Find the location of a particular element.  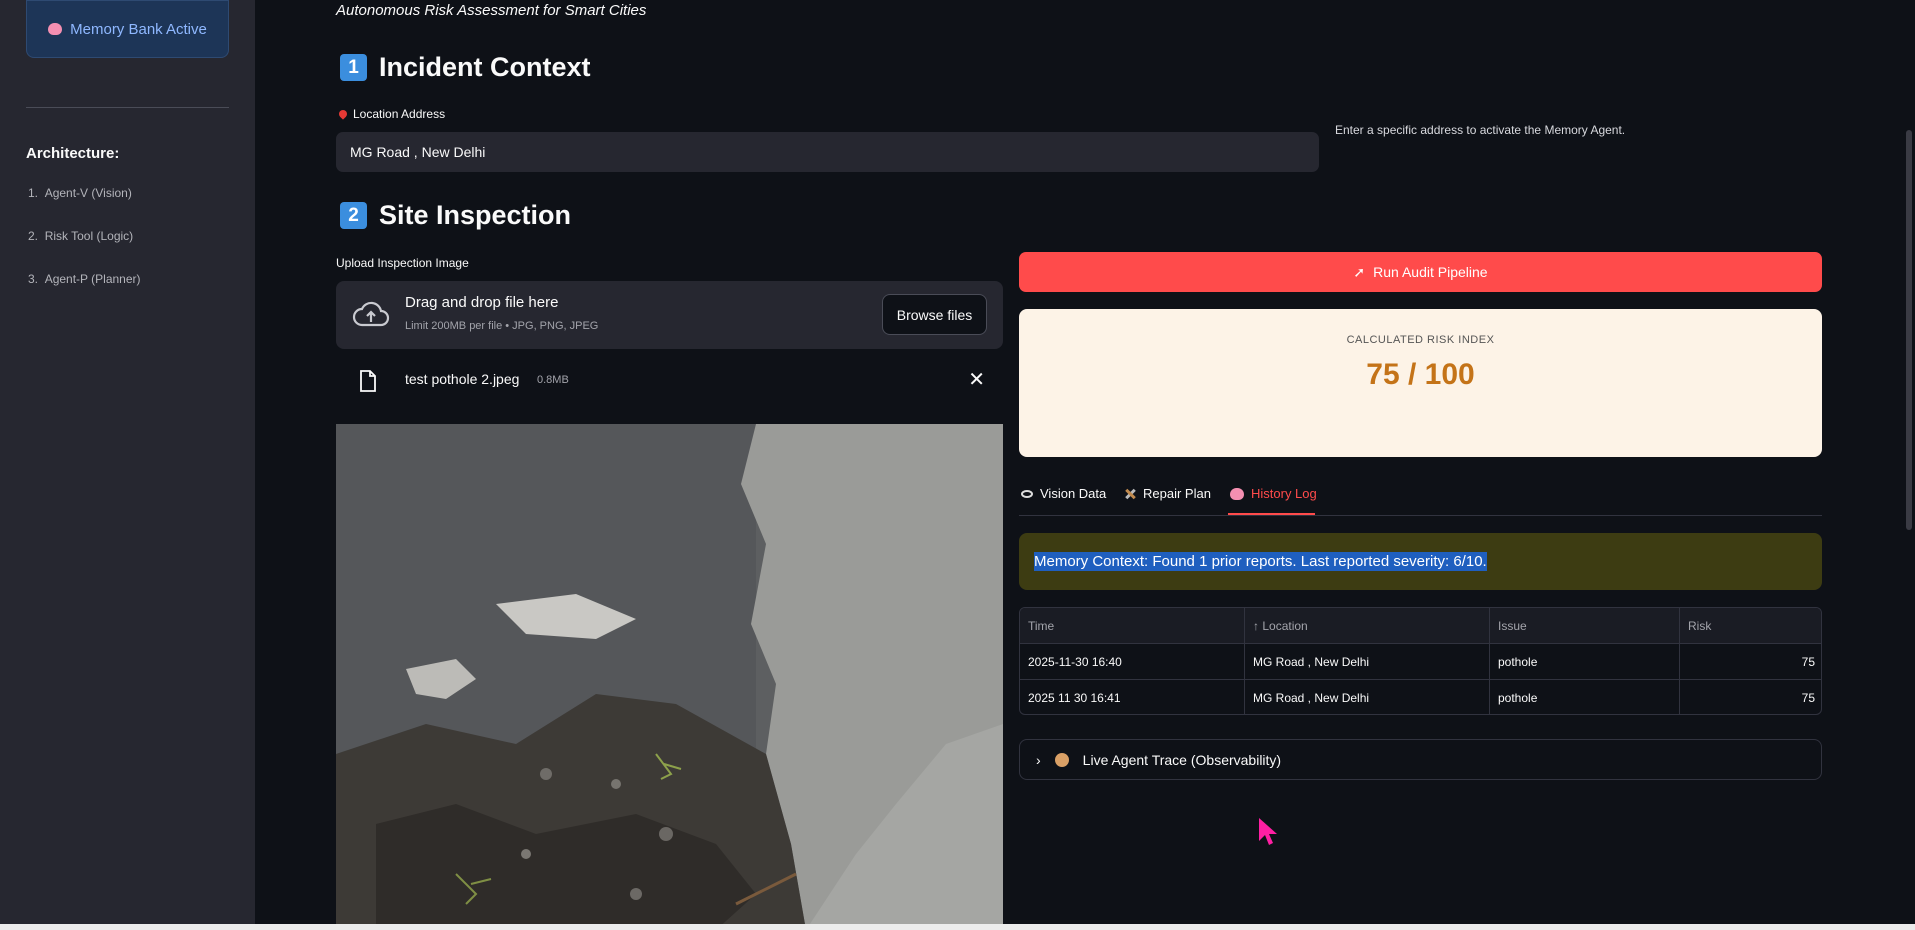

detective-icon is located at coordinates (1061, 759).